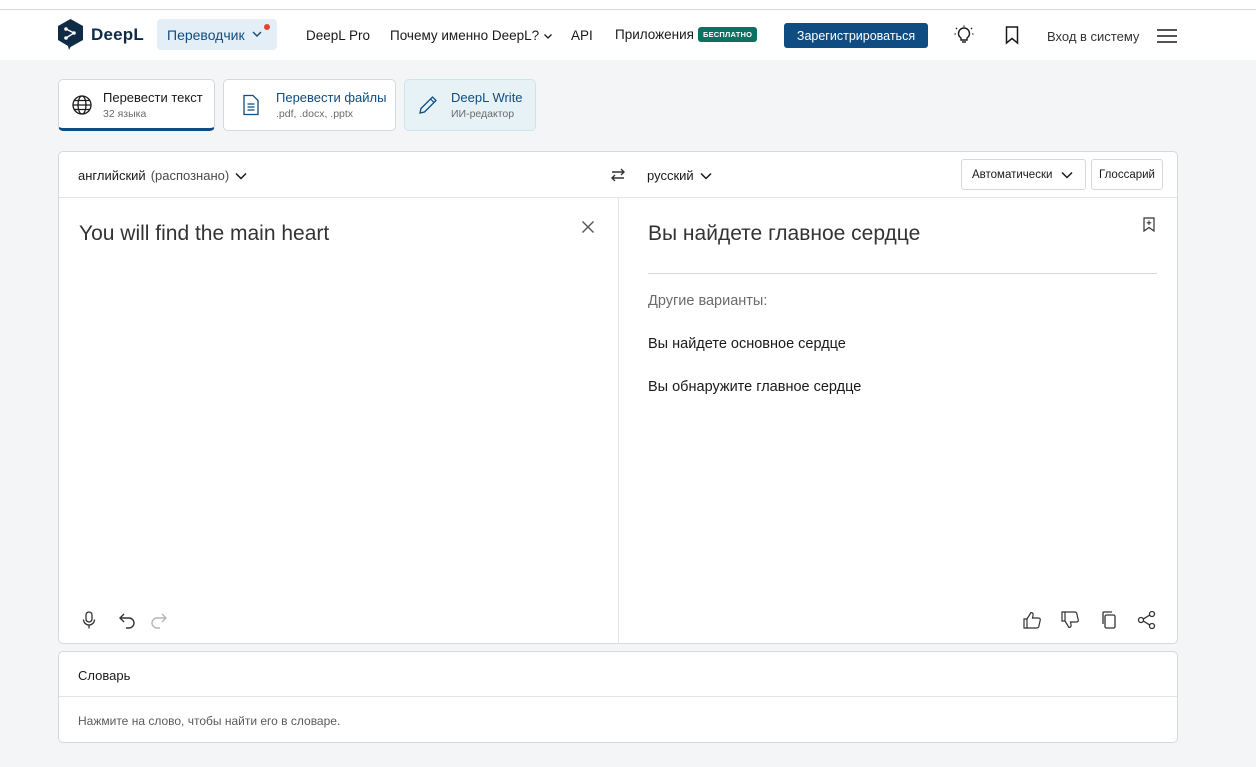 The width and height of the screenshot is (1256, 767). I want to click on dictionary-separator, so click(618, 696).